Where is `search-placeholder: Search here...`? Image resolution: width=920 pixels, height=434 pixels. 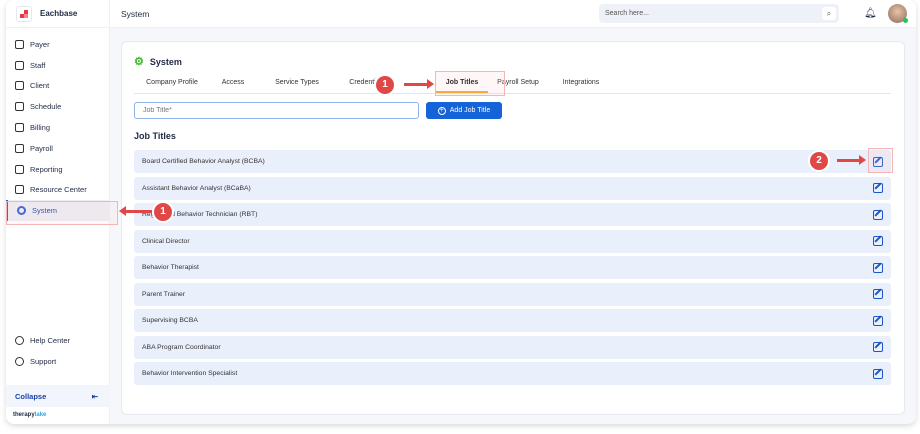
search-placeholder: Search here... is located at coordinates (627, 13).